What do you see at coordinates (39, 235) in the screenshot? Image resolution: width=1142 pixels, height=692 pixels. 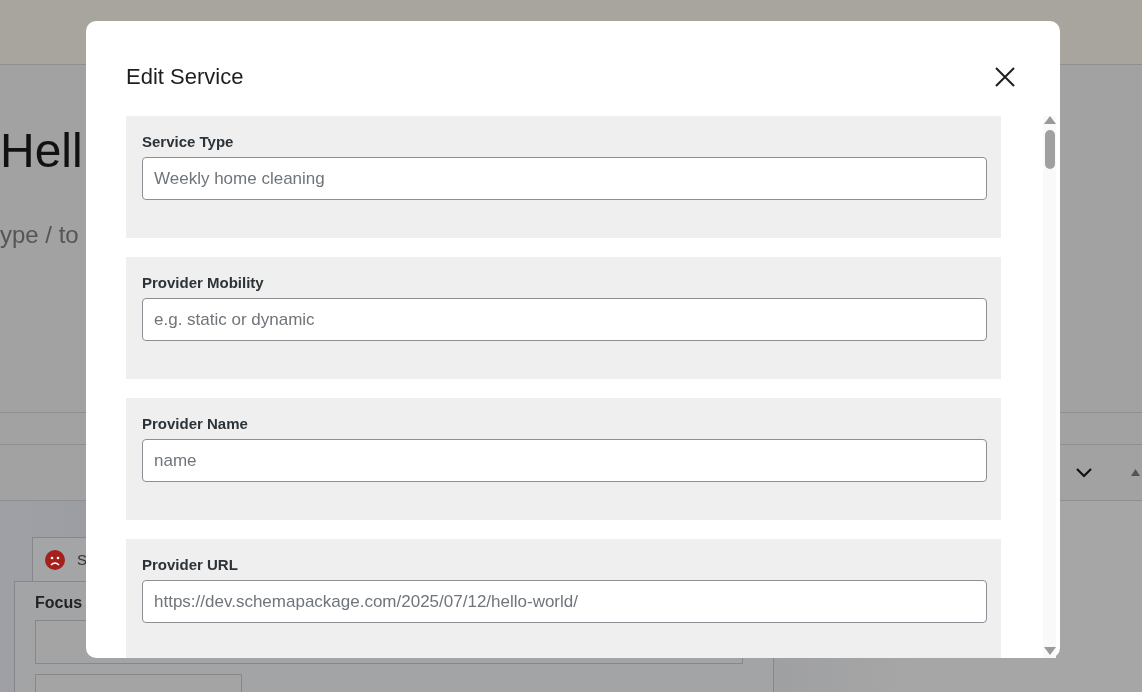 I see `page-subtitle: ype / to` at bounding box center [39, 235].